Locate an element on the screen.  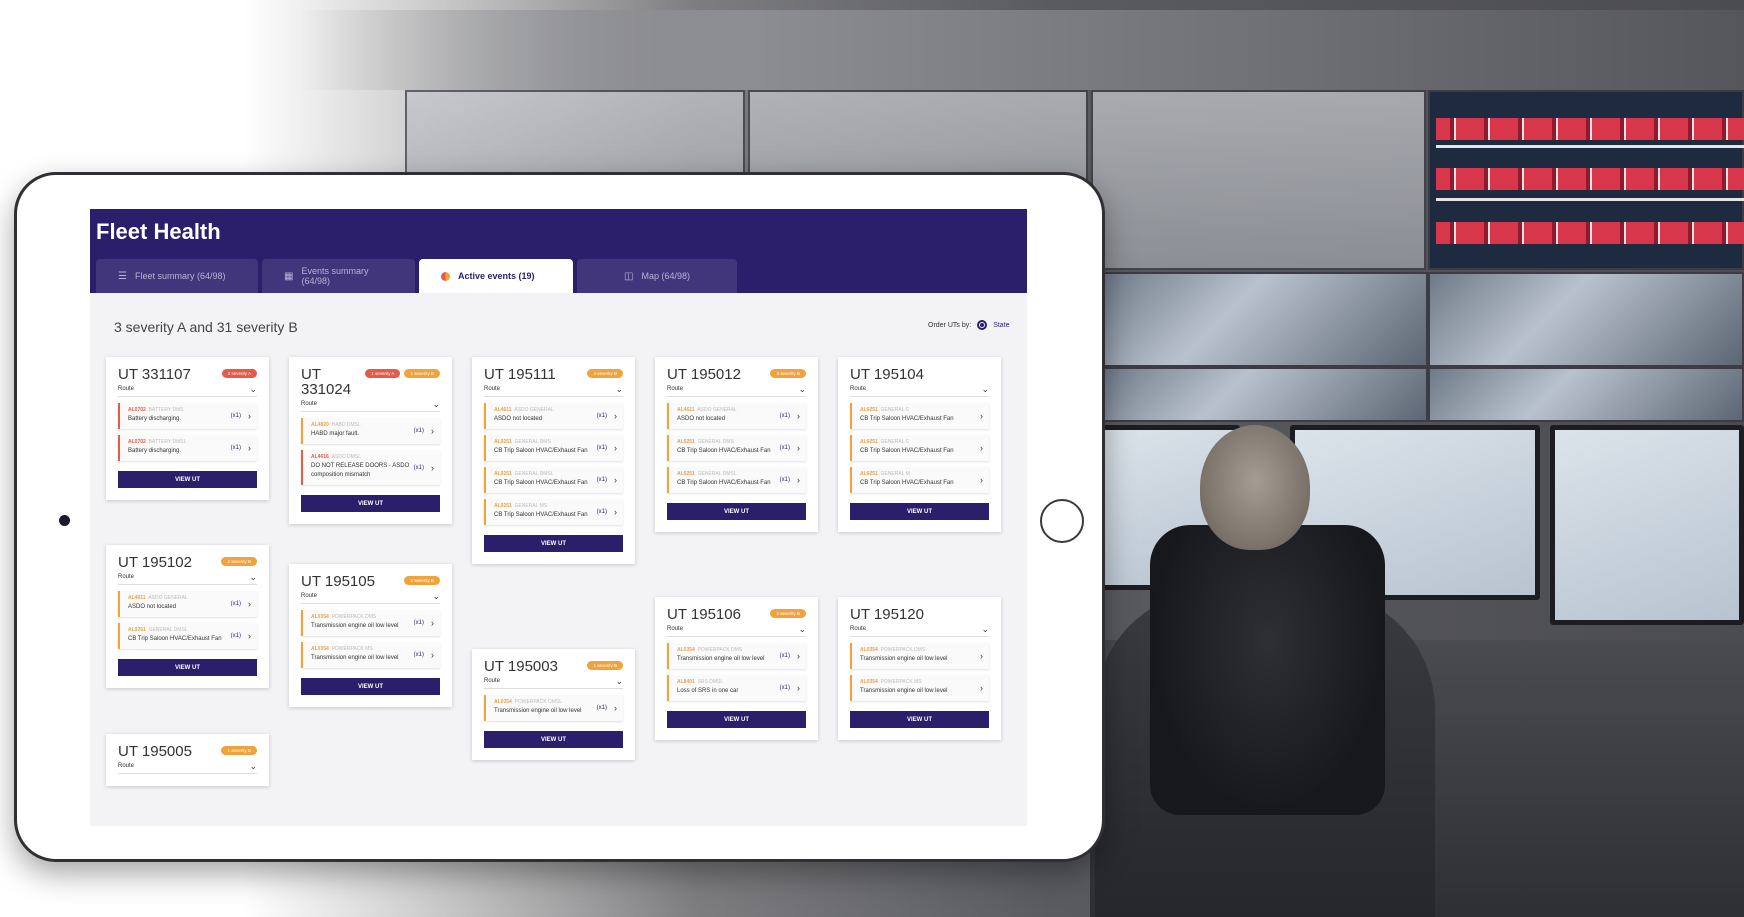
event-tags: AL9251 GENERAL M is located at coordinates (921, 474).